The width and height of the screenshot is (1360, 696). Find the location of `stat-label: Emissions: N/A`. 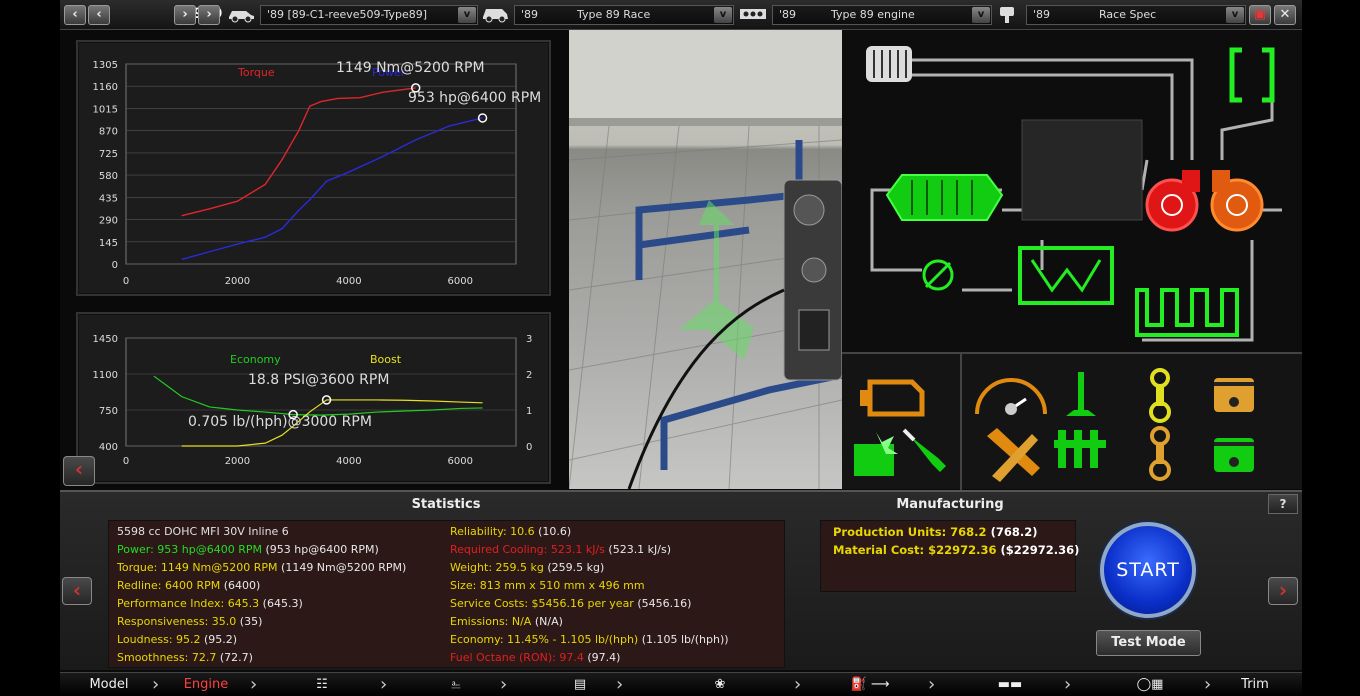

stat-label: Emissions: N/A is located at coordinates (491, 621).